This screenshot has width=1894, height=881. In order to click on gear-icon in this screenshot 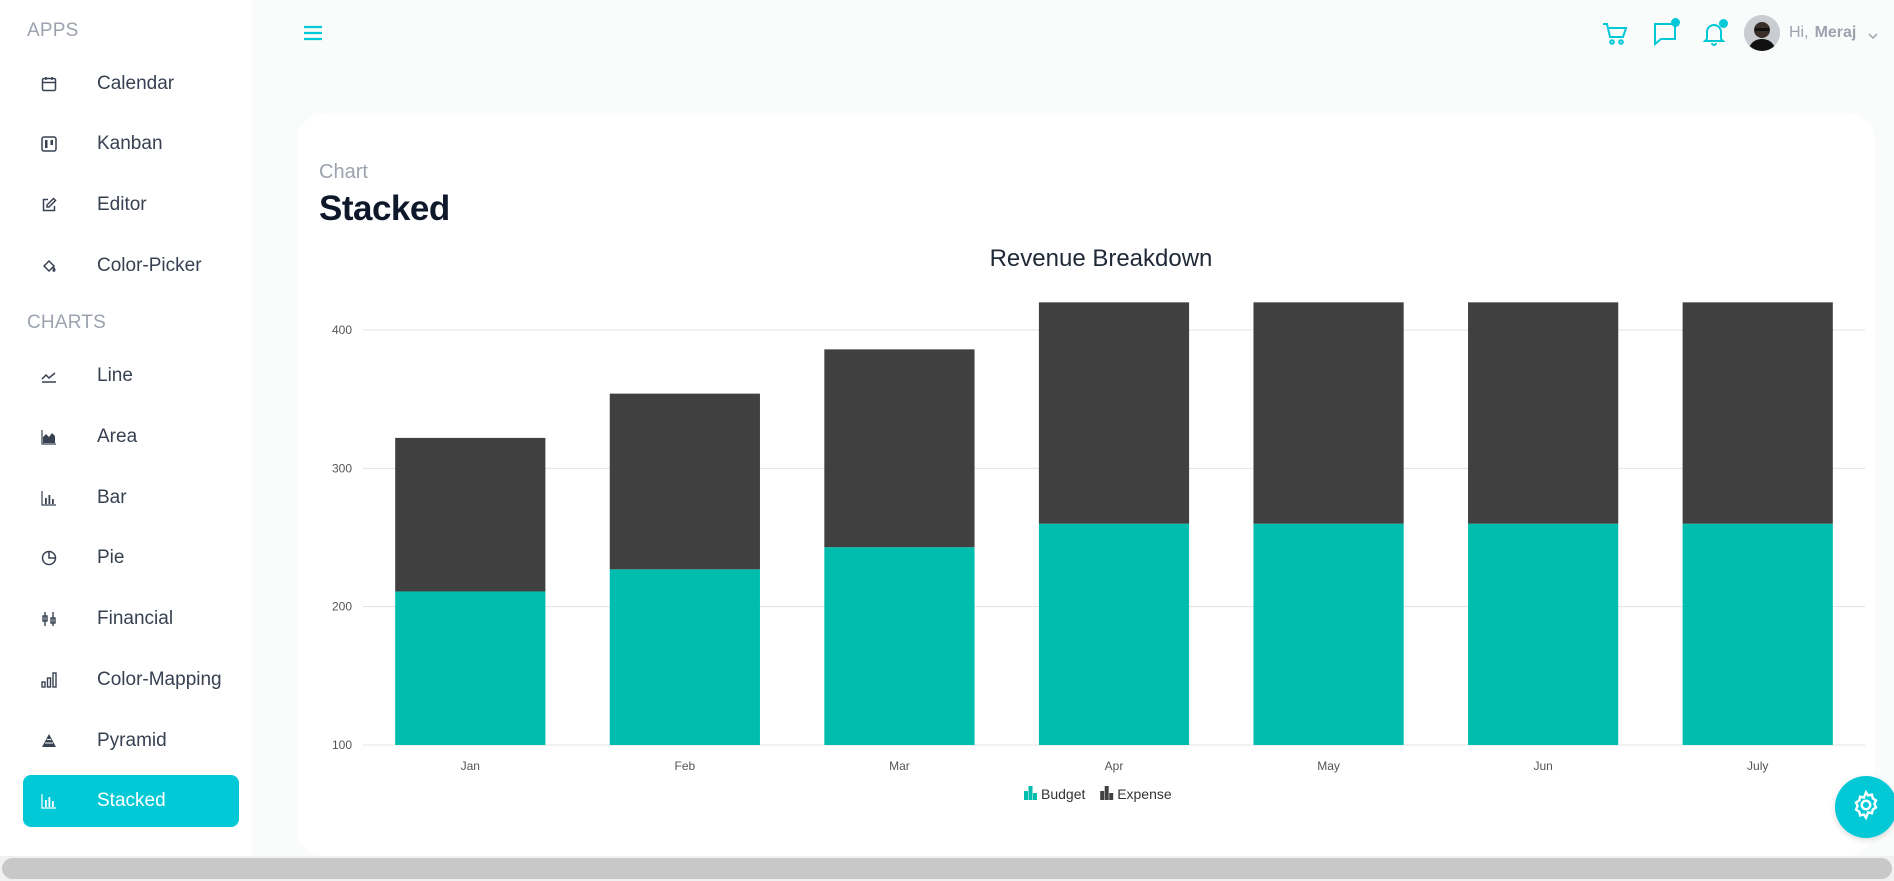, I will do `click(1866, 807)`.